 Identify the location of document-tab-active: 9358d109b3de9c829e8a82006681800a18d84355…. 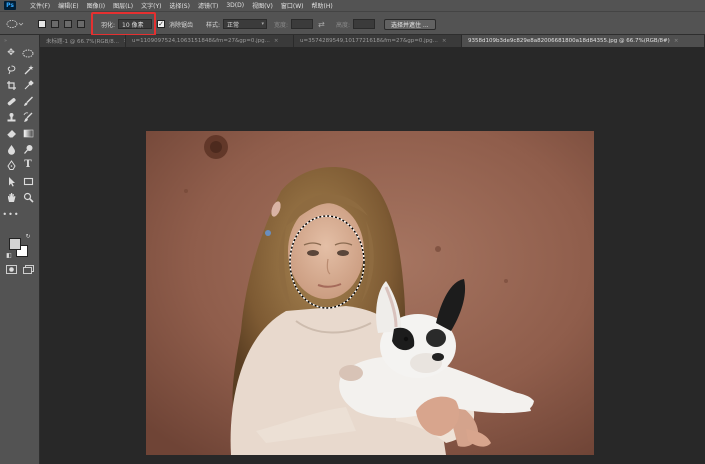
(583, 41).